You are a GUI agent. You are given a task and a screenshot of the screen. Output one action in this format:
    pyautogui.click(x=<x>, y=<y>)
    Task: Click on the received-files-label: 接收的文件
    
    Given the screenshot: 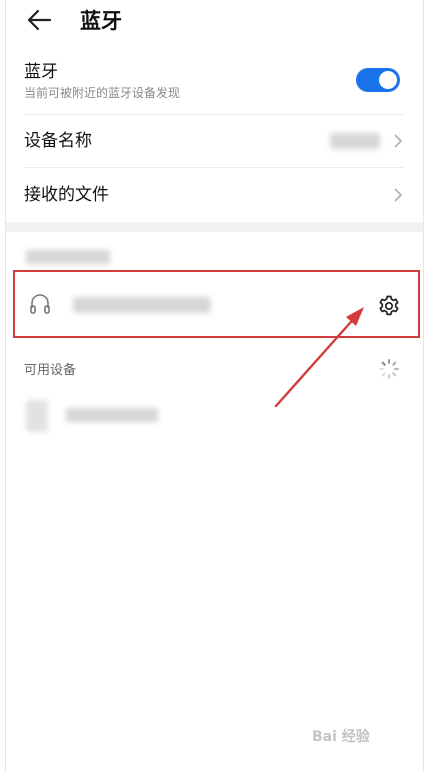 What is the action you would take?
    pyautogui.click(x=66, y=195)
    